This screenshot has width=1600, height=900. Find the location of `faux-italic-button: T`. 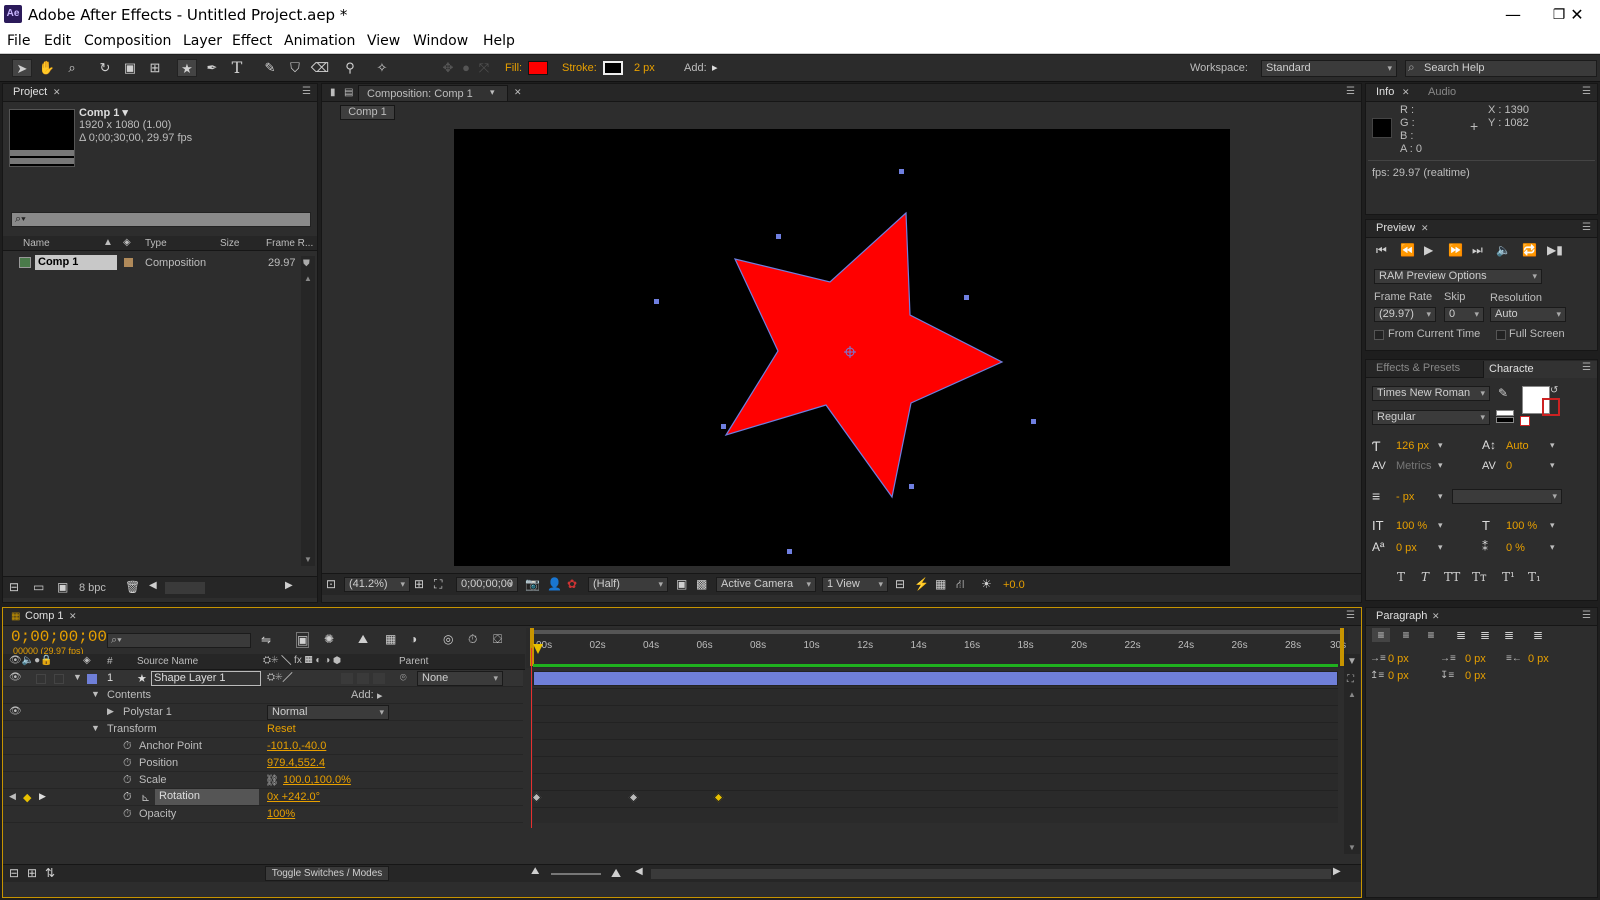

faux-italic-button: T is located at coordinates (1425, 577).